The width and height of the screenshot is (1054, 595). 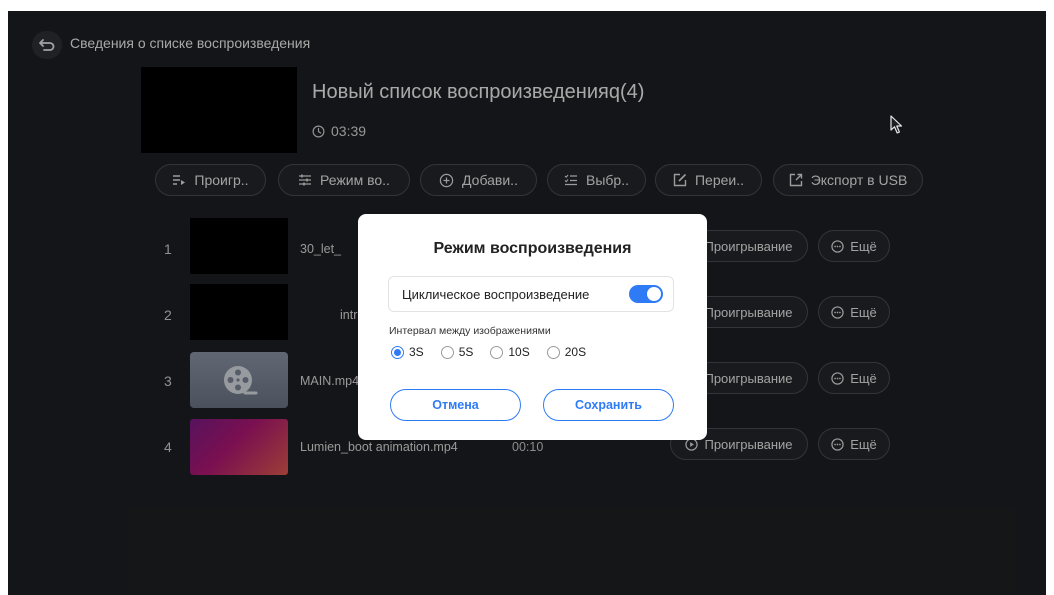 I want to click on interval-option-20s: 20S, so click(x=566, y=352).